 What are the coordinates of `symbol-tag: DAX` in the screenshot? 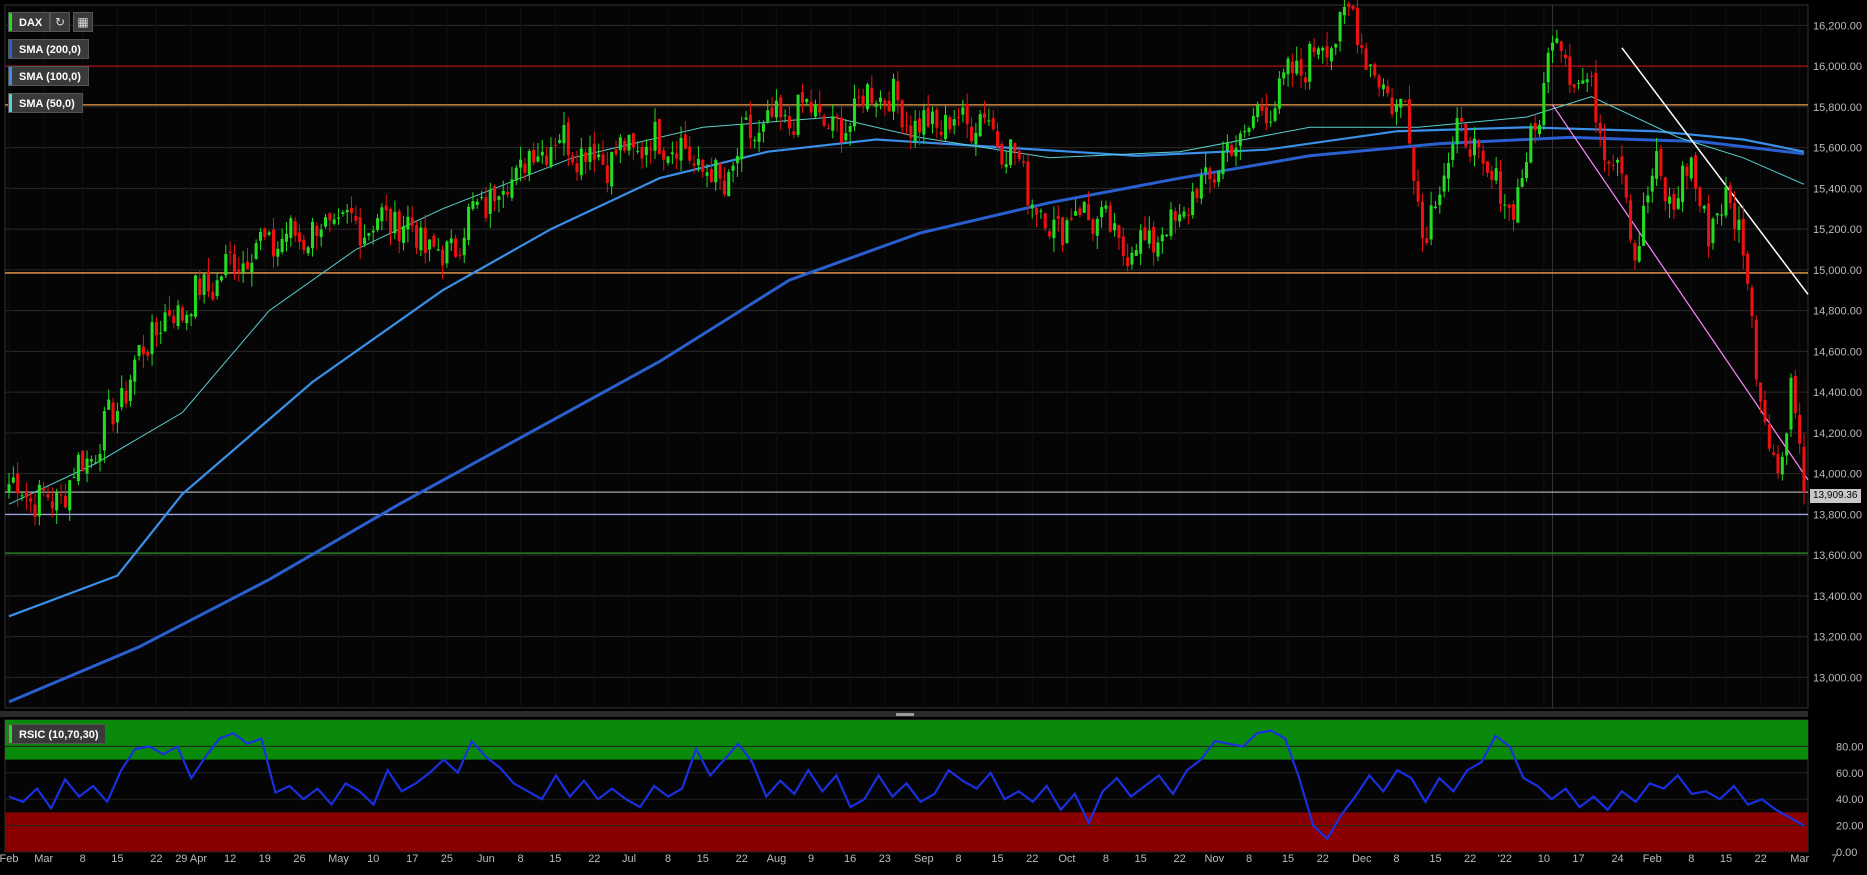 It's located at (29, 22).